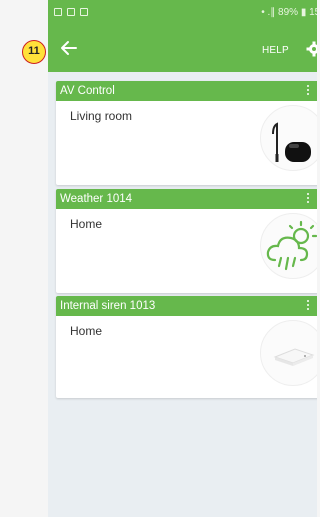  What do you see at coordinates (182, 49) in the screenshot?
I see `app-bar: HELP` at bounding box center [182, 49].